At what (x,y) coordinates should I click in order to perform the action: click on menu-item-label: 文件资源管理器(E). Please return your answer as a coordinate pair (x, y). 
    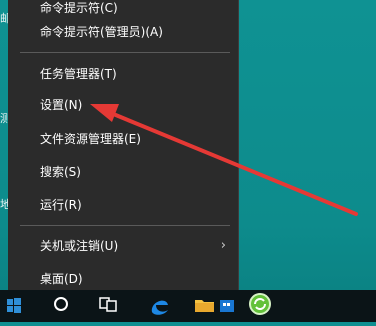
    Looking at the image, I should click on (90, 139).